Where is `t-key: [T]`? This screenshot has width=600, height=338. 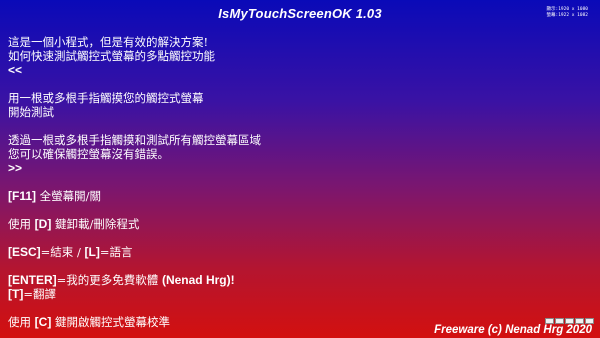 t-key: [T] is located at coordinates (16, 294).